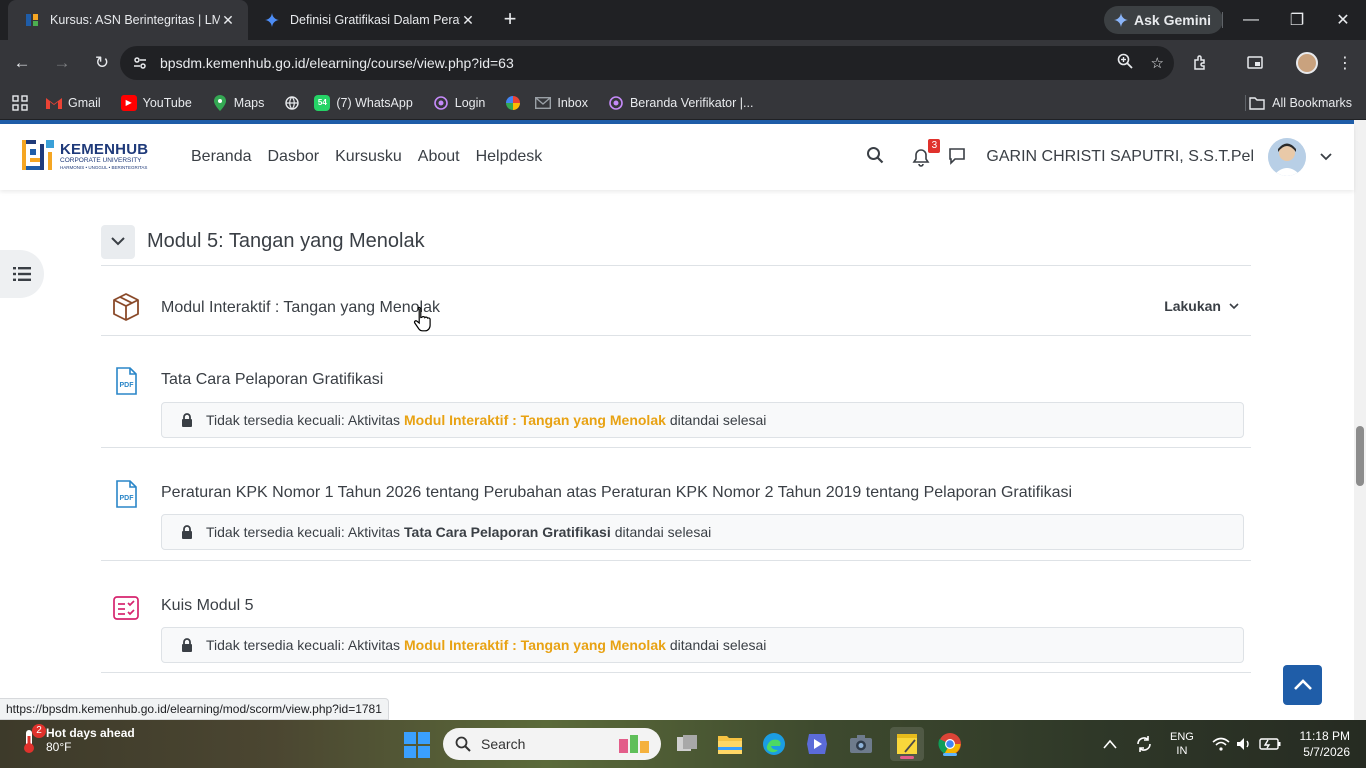 The width and height of the screenshot is (1366, 768). What do you see at coordinates (663, 532) in the screenshot?
I see `restriction-suffix: ditandai selesai` at bounding box center [663, 532].